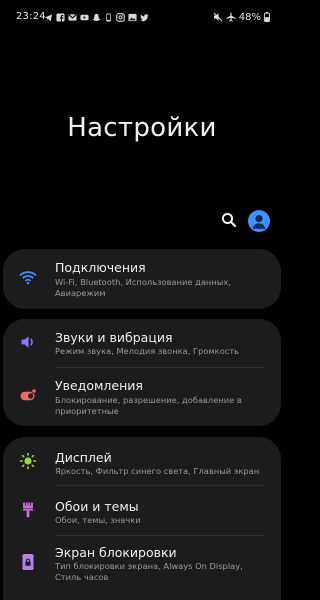 This screenshot has height=600, width=320. Describe the element at coordinates (99, 385) in the screenshot. I see `settings-item-title: Уведомления` at that location.